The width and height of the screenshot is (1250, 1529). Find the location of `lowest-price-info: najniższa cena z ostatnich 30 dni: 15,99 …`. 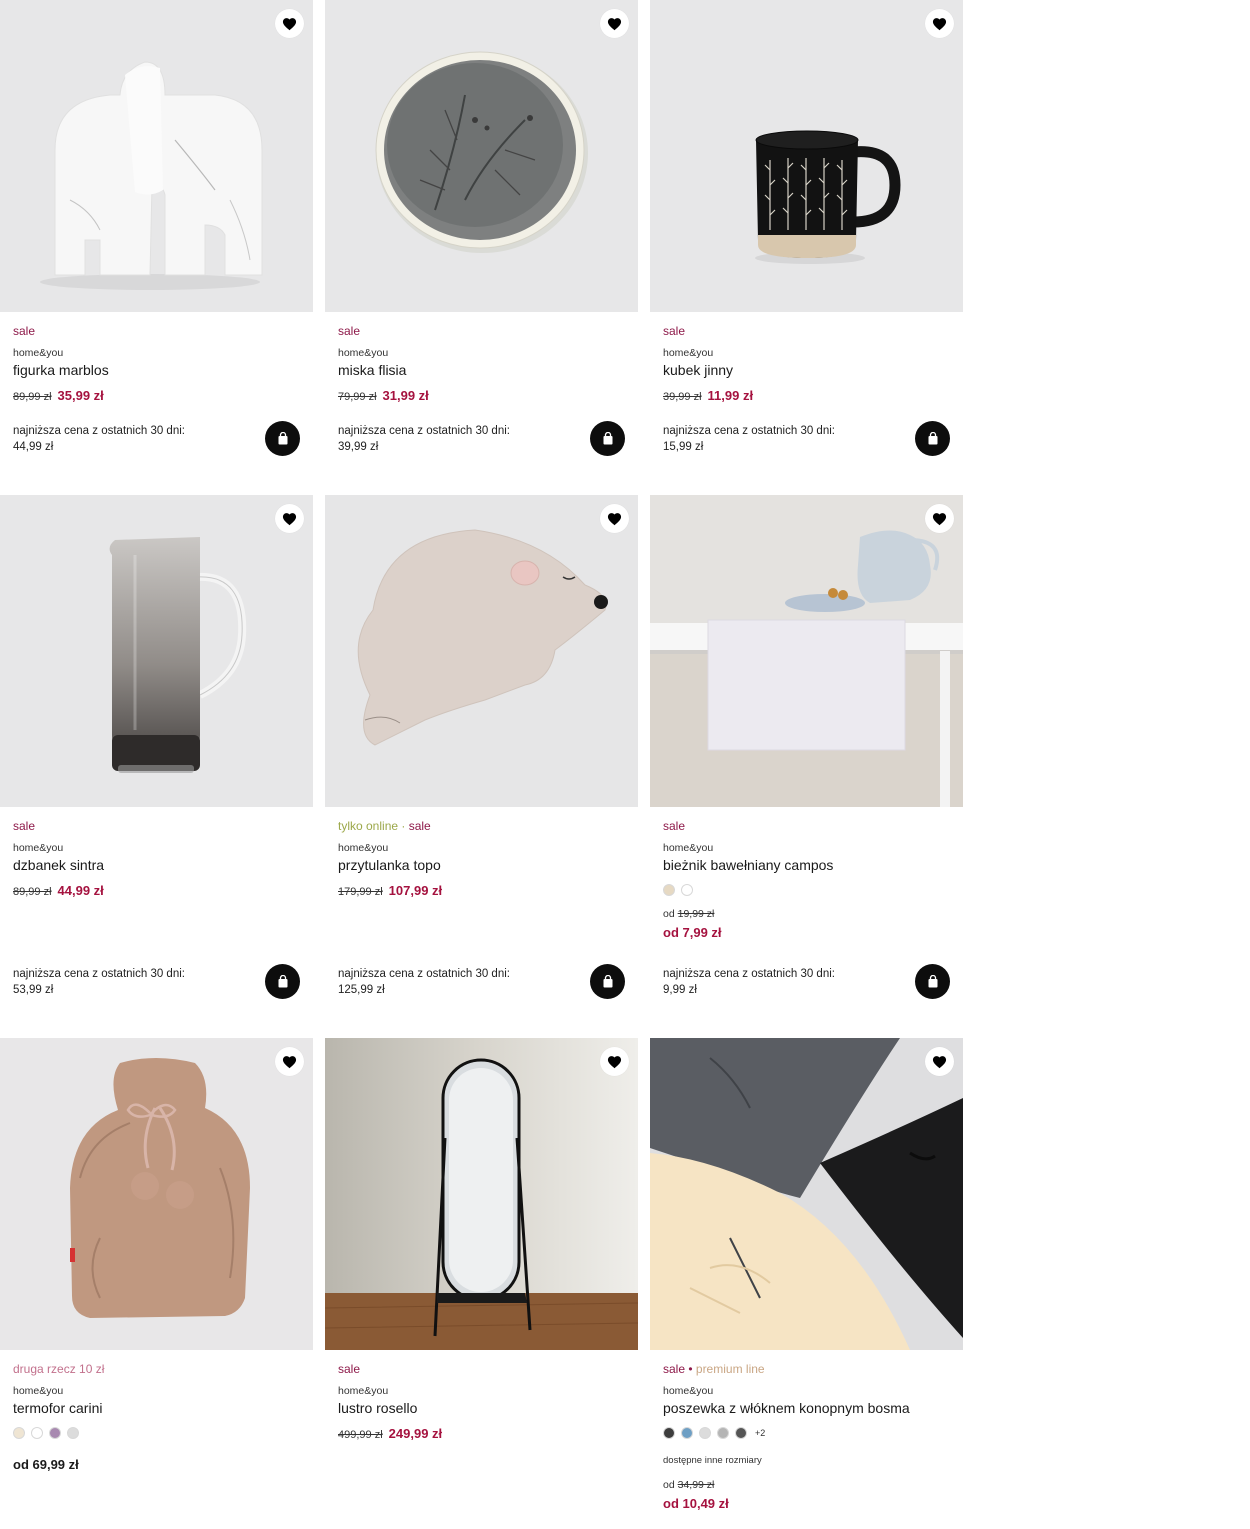

lowest-price-info: najniższa cena z ostatnich 30 dni: 15,99 … is located at coordinates (749, 439).